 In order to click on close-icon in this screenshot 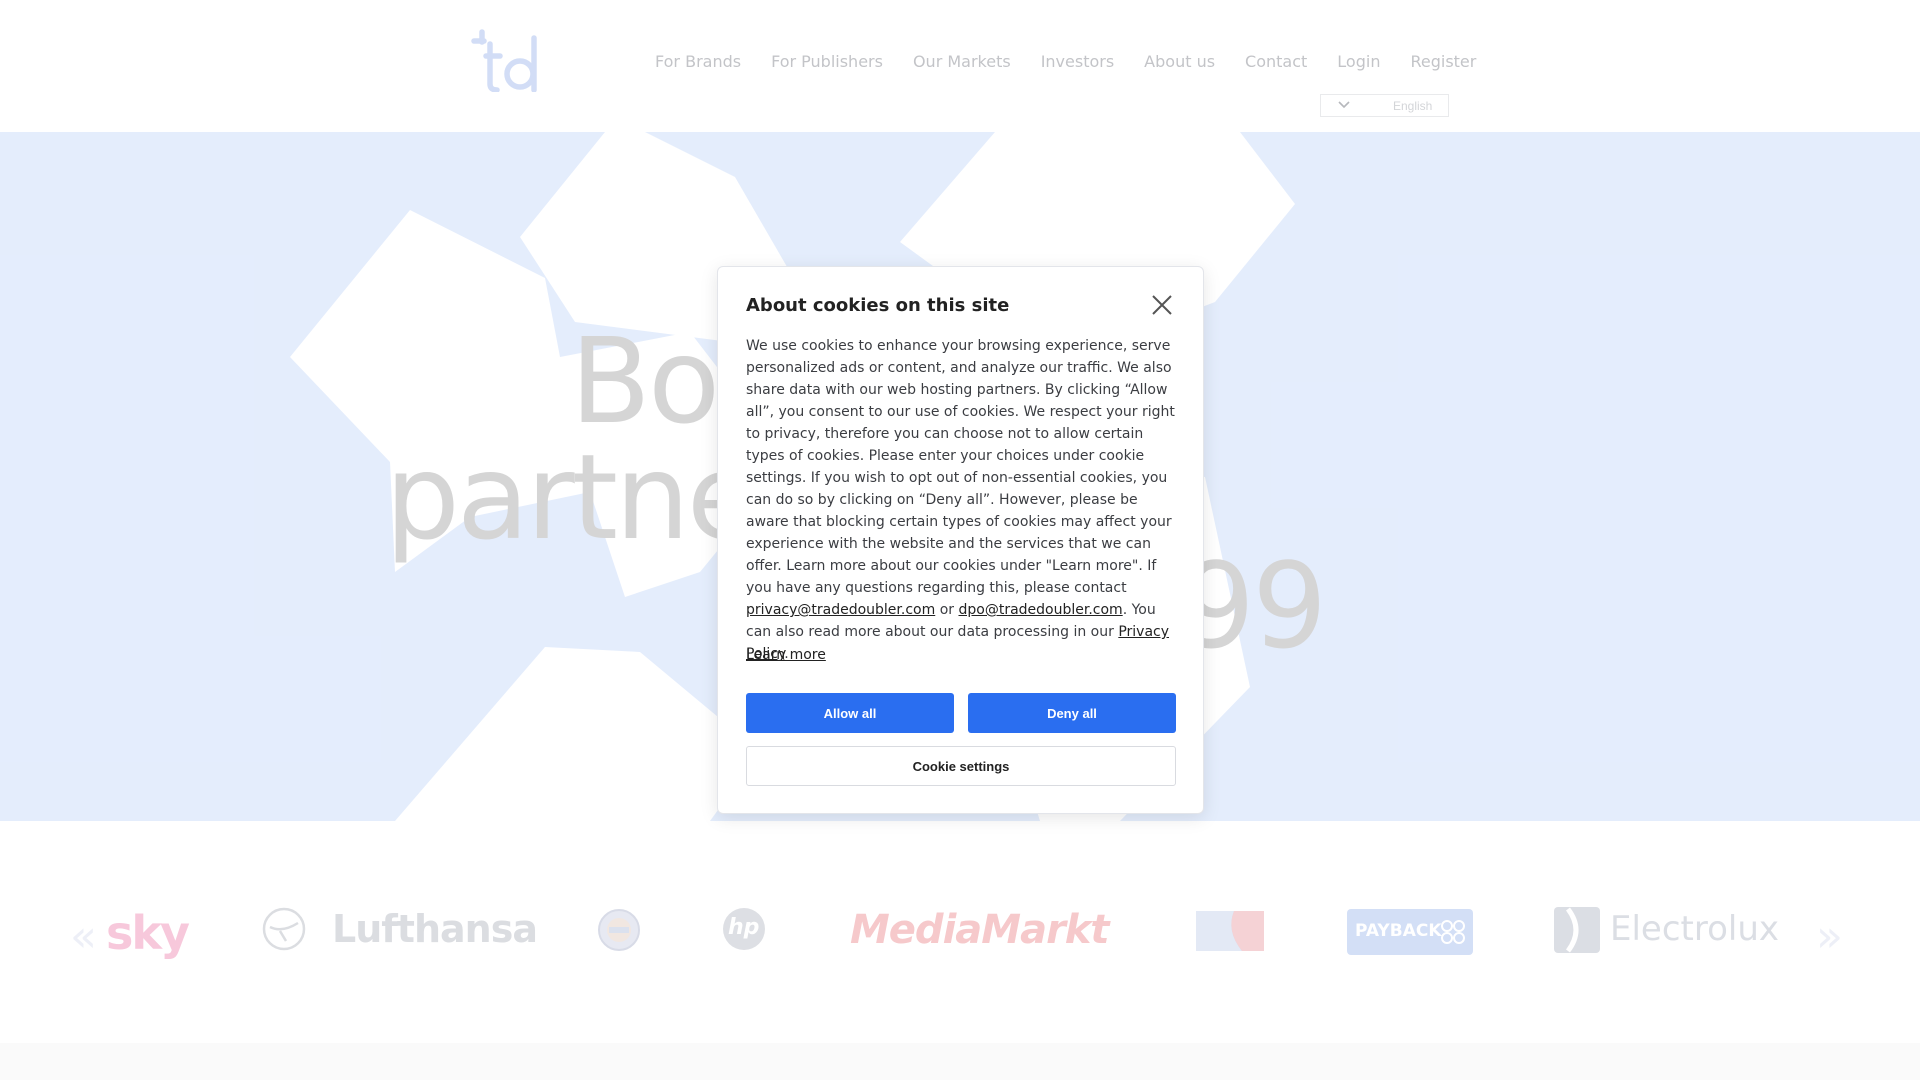, I will do `click(1162, 305)`.